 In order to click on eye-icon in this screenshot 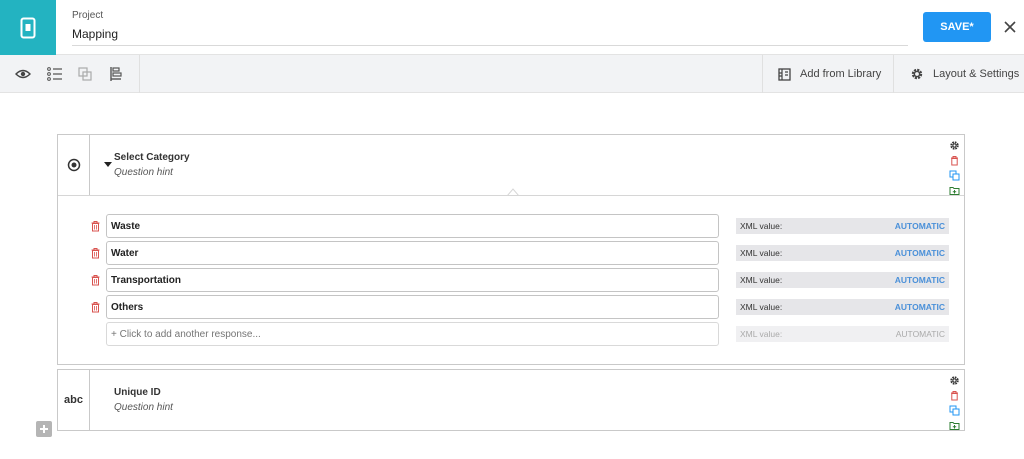, I will do `click(23, 74)`.